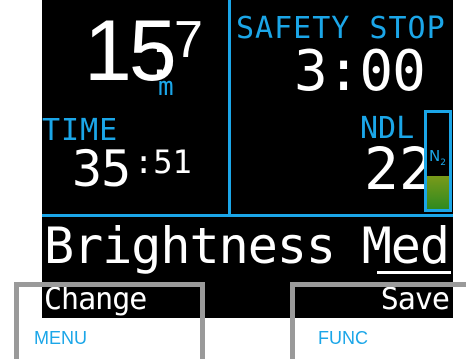 The width and height of the screenshot is (466, 359). Describe the element at coordinates (101, 169) in the screenshot. I see `time-minutes: 35` at that location.